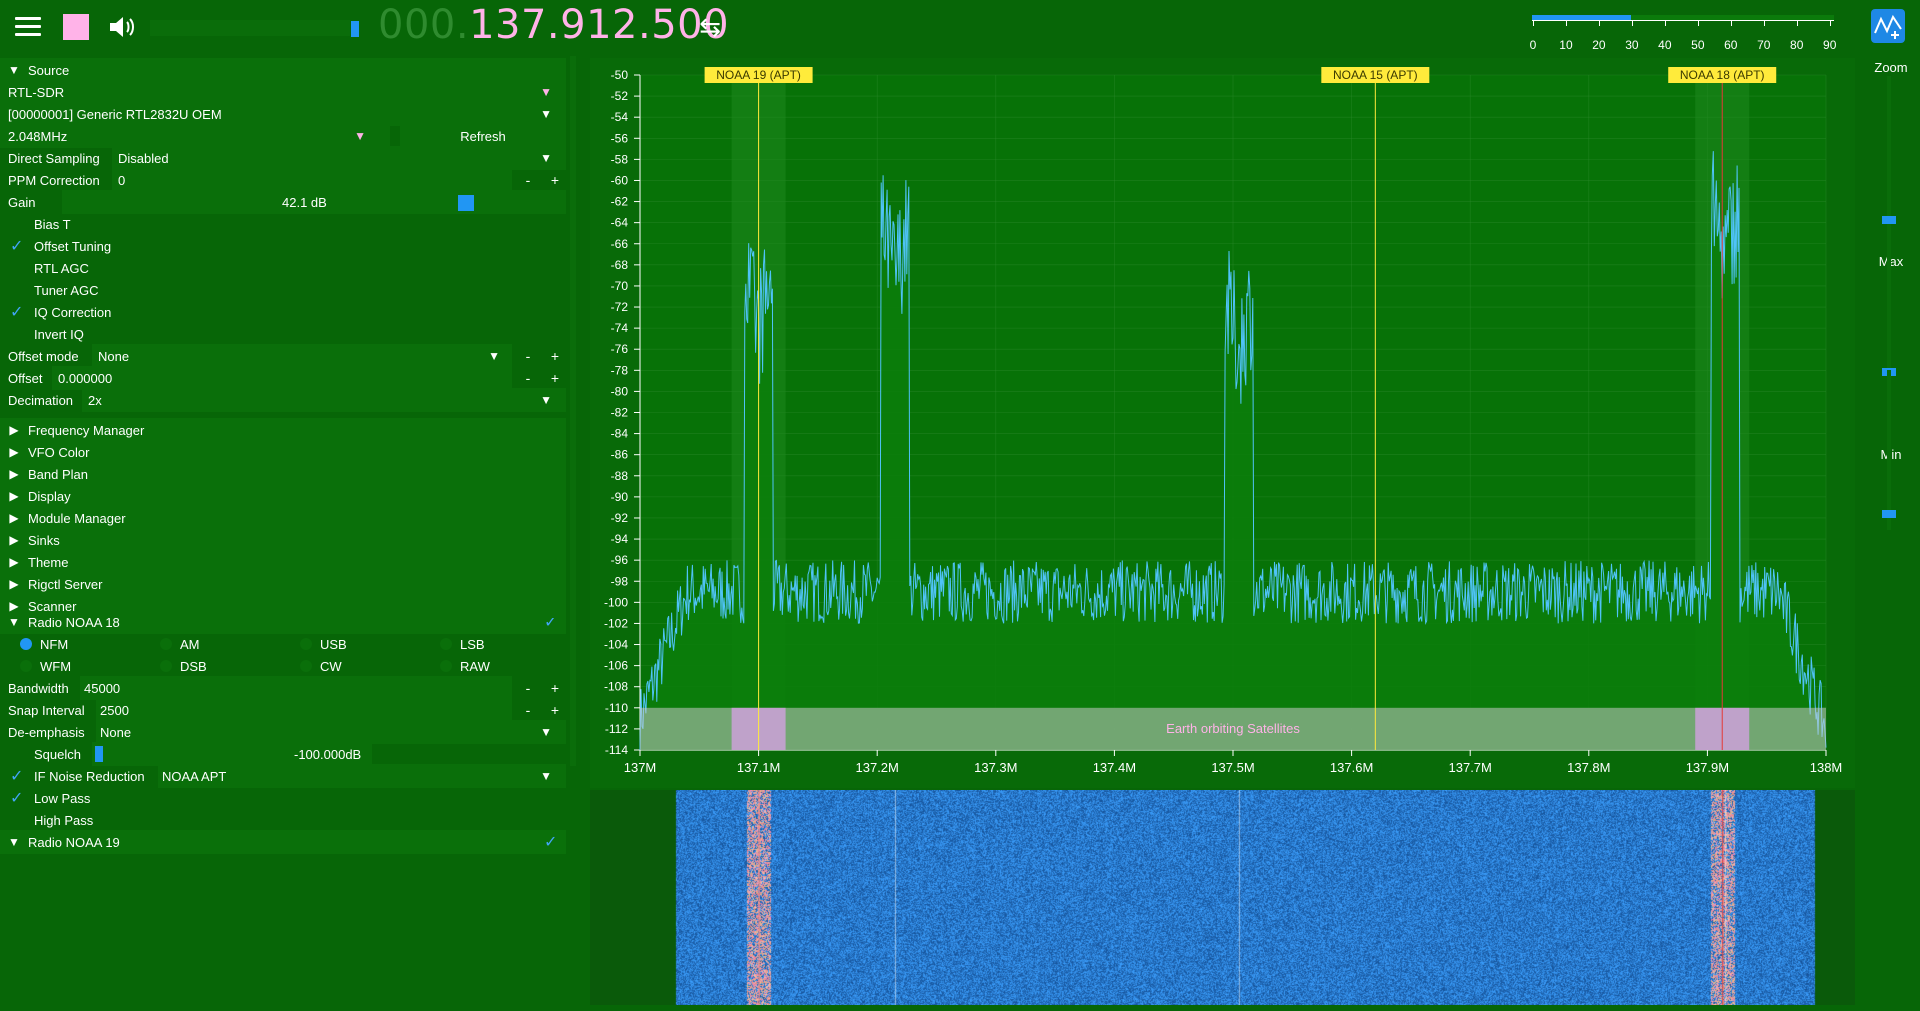 The width and height of the screenshot is (1920, 1011). What do you see at coordinates (1375, 75) in the screenshot?
I see `vfo-label: NOAA 15 (APT)` at bounding box center [1375, 75].